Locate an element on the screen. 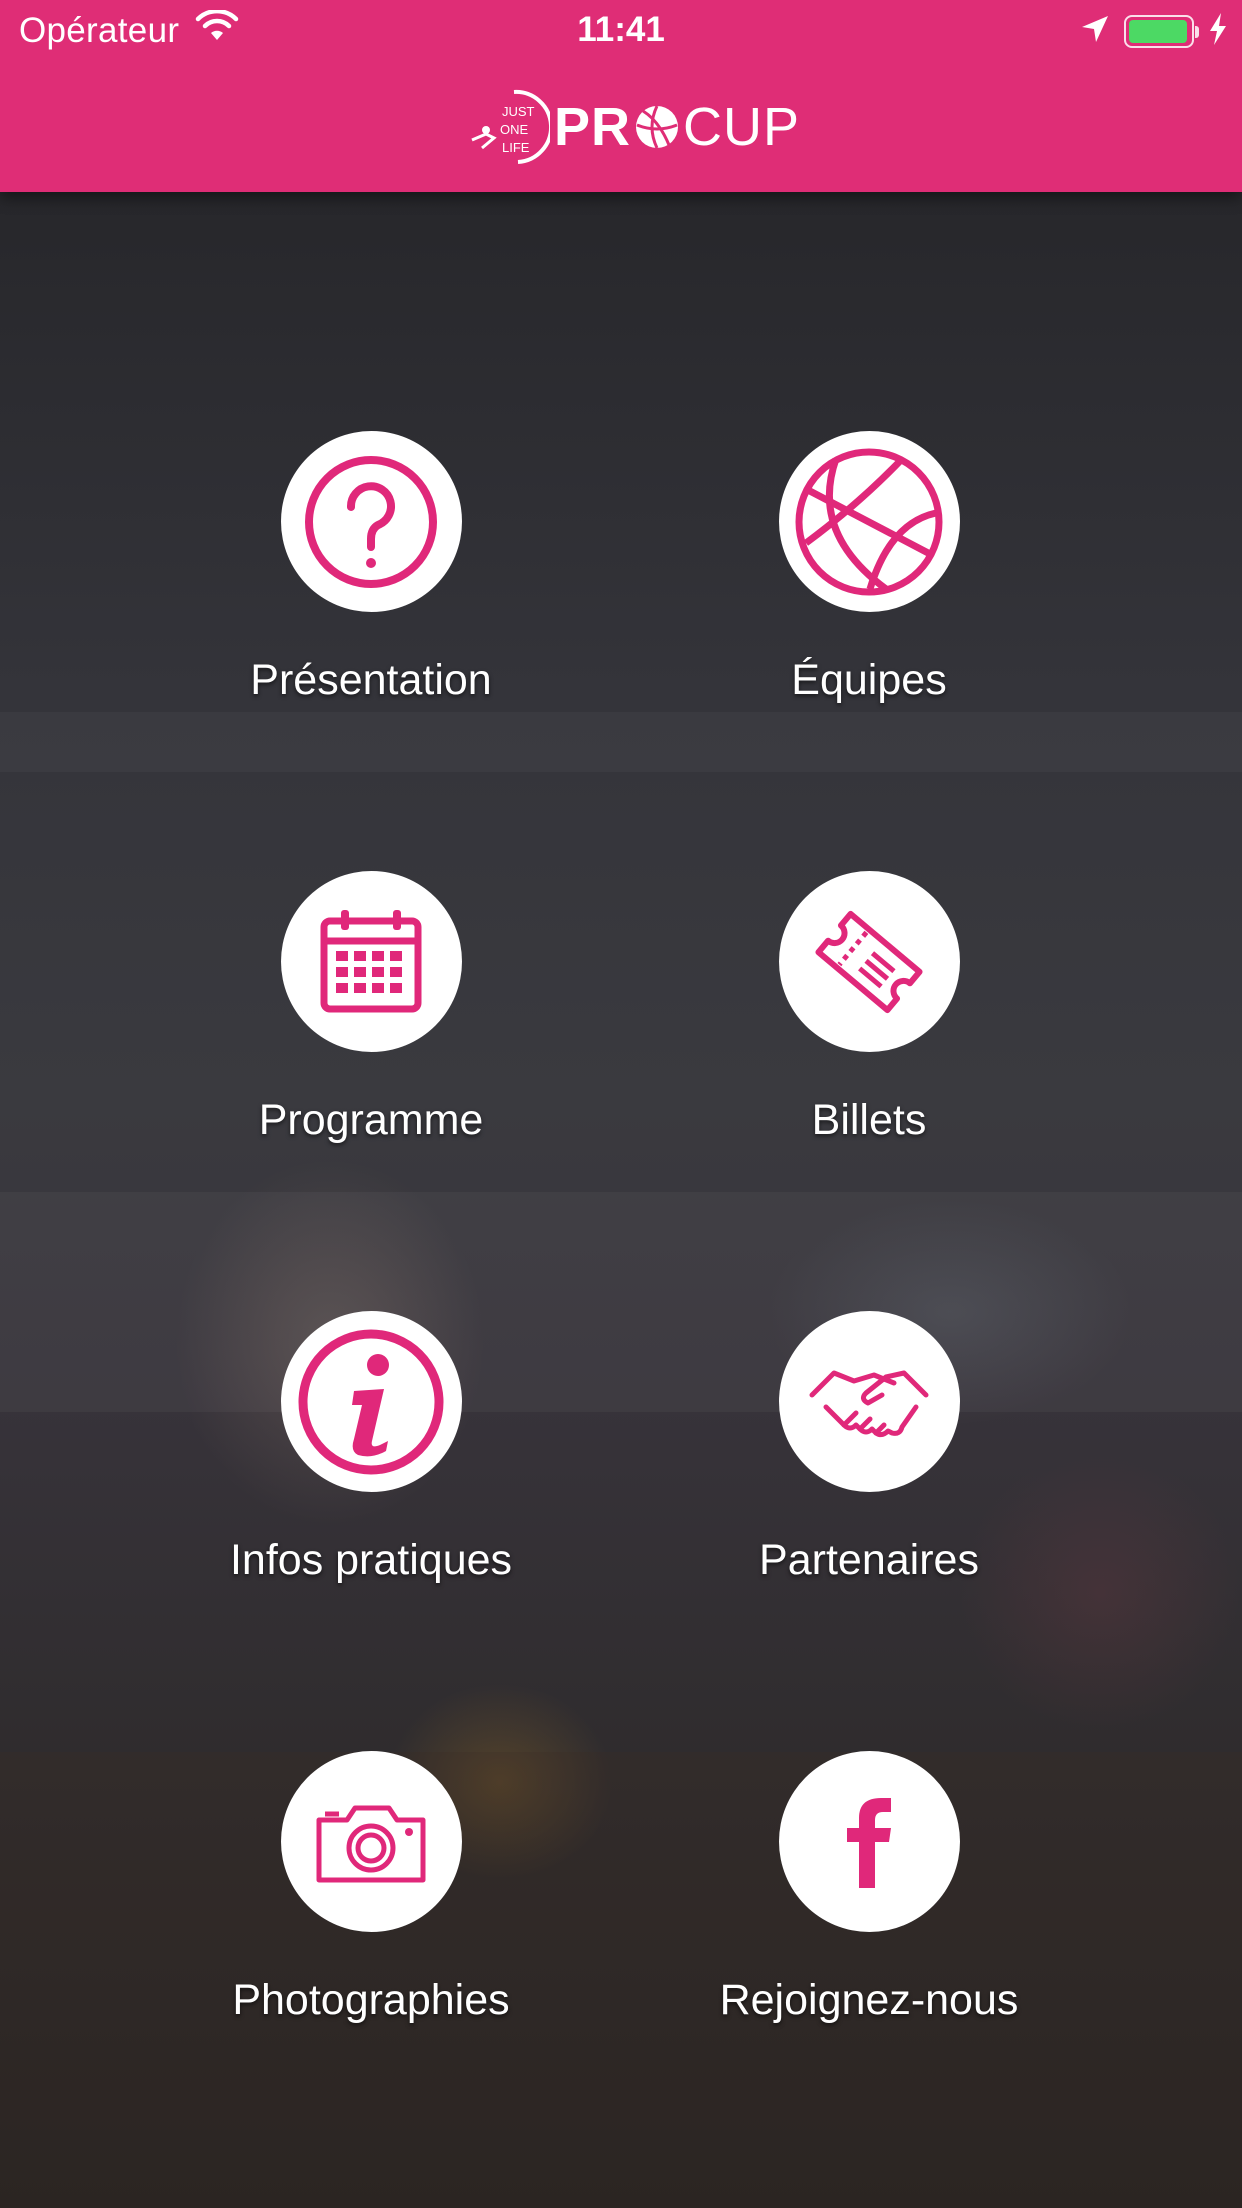  menu-label: Partenaires is located at coordinates (869, 1560).